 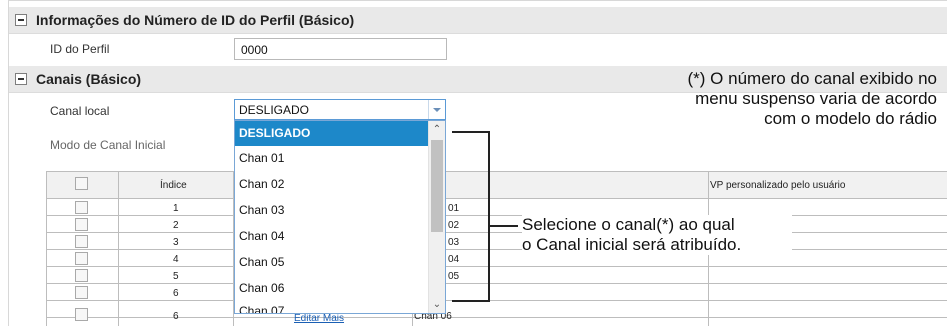 I want to click on local-channel-label: Canal local, so click(x=80, y=111).